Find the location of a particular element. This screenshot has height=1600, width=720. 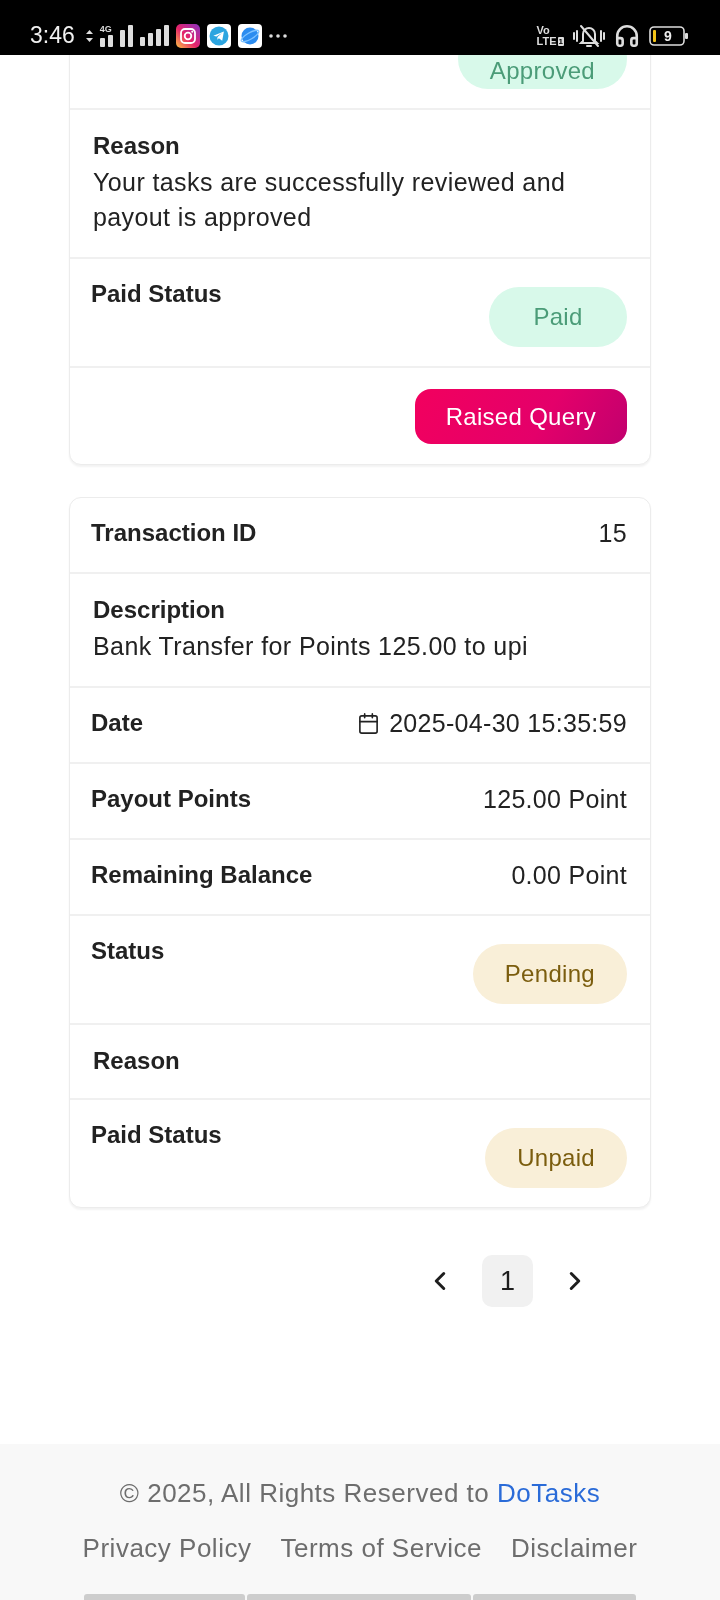

calendar-icon is located at coordinates (369, 723).